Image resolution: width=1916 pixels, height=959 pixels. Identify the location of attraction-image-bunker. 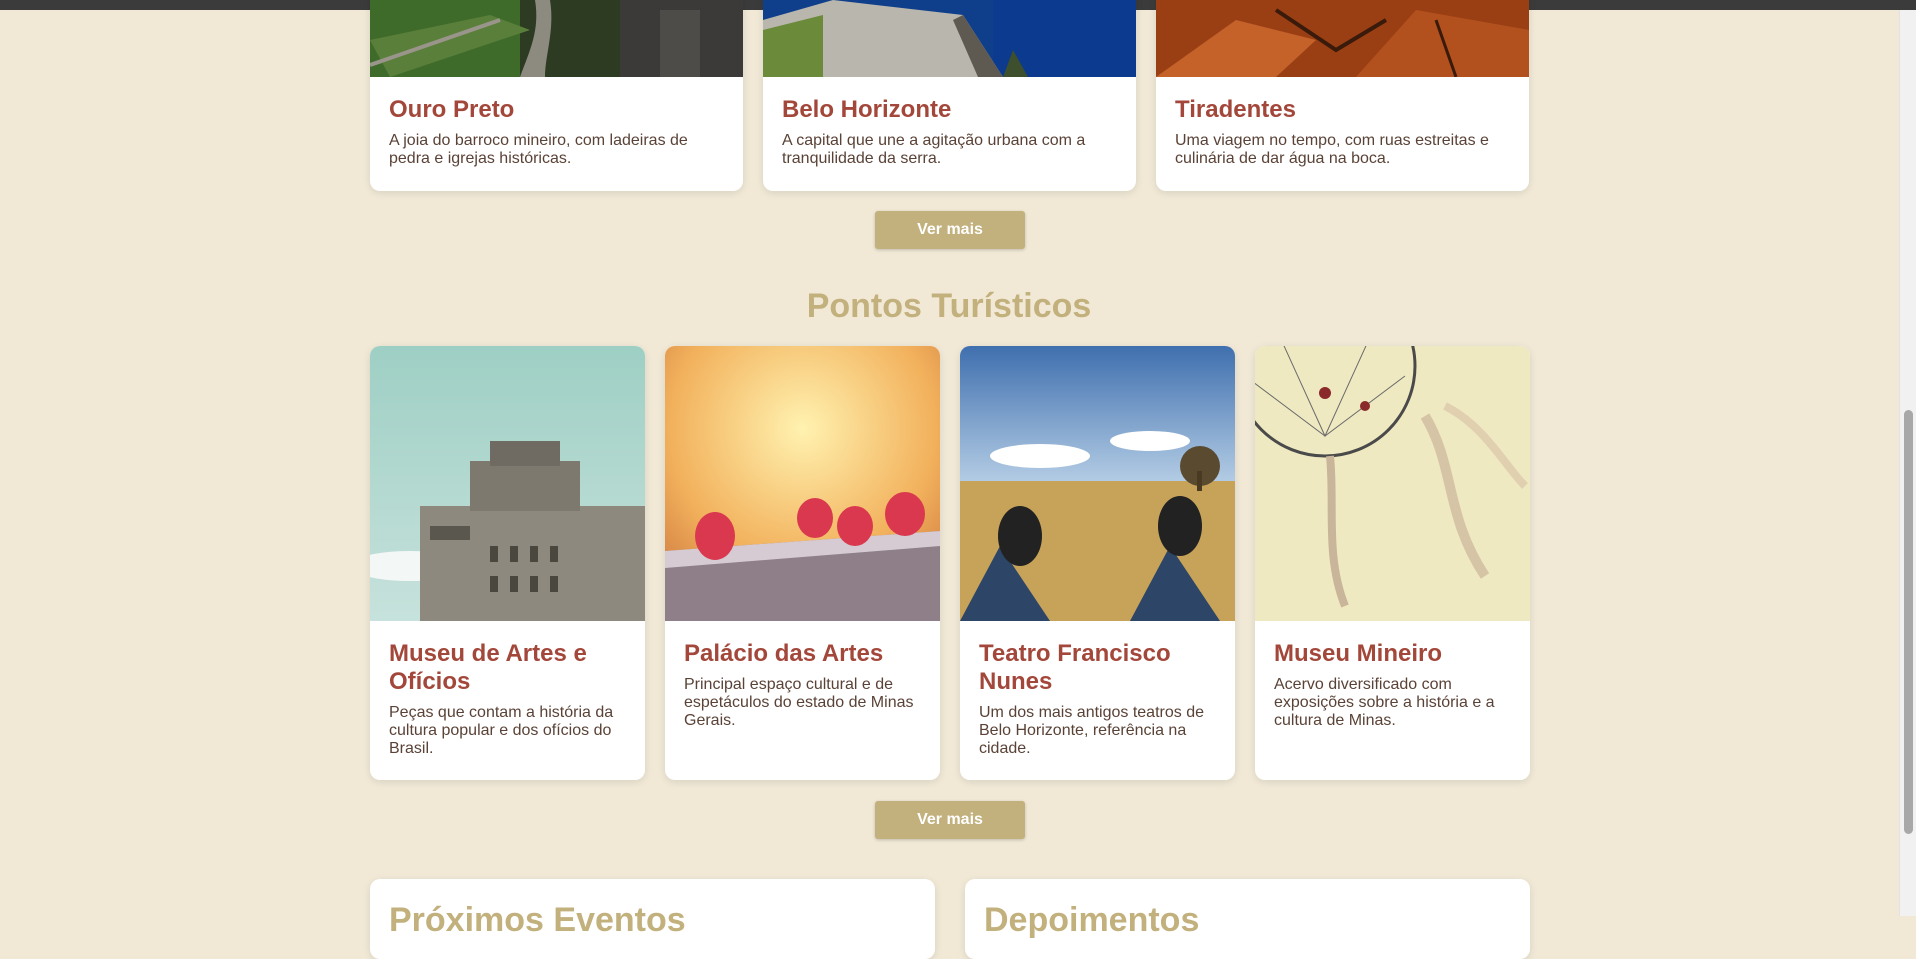
(507, 483).